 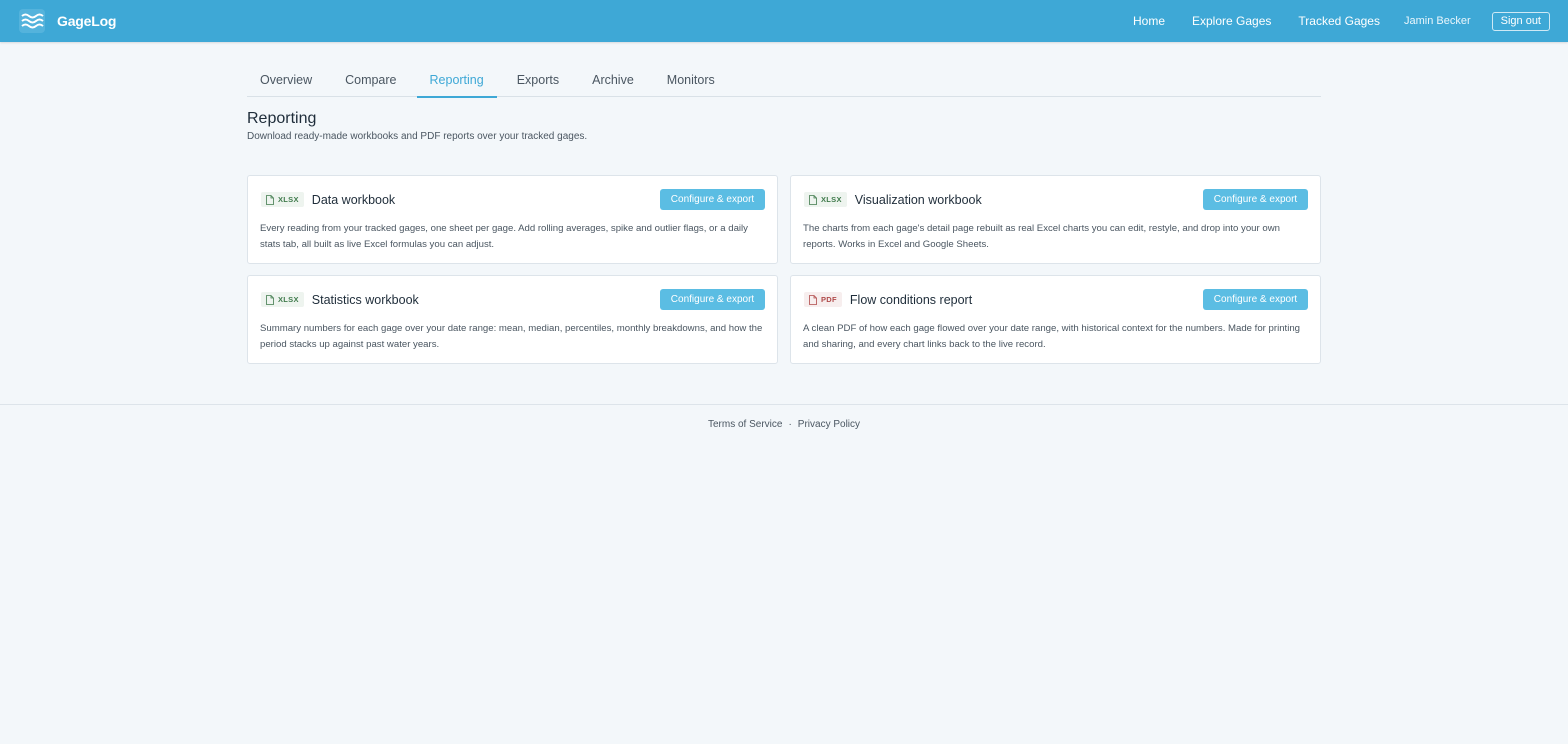 I want to click on sign-out-button: Sign out, so click(x=1520, y=21).